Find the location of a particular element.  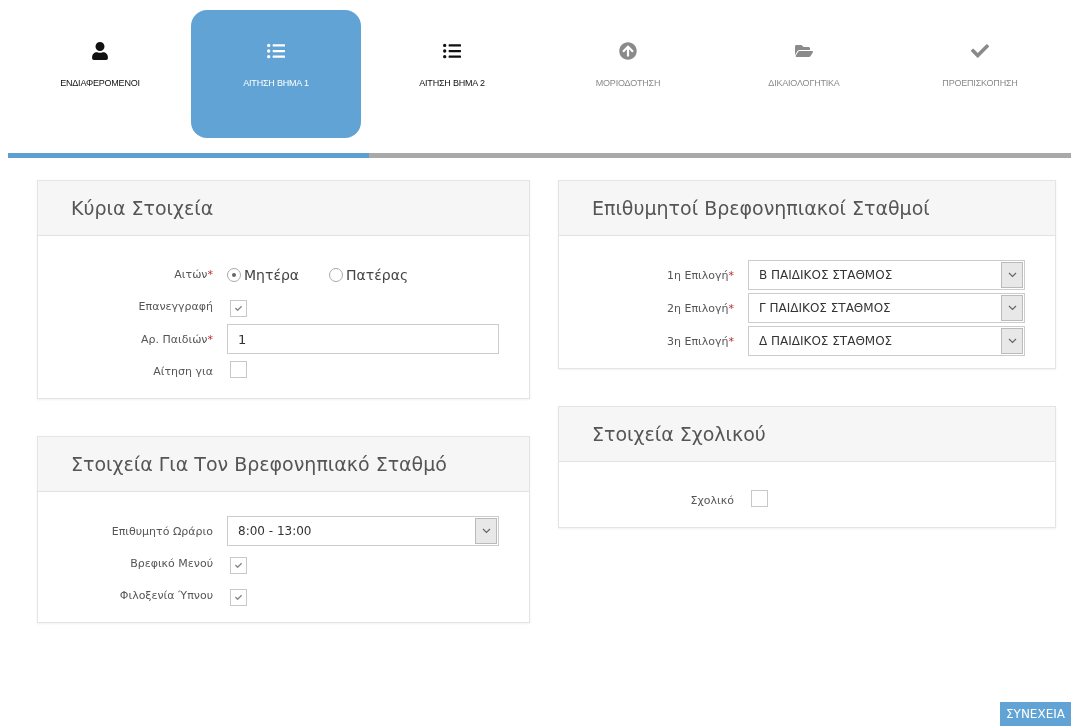

upload-icon is located at coordinates (628, 51).